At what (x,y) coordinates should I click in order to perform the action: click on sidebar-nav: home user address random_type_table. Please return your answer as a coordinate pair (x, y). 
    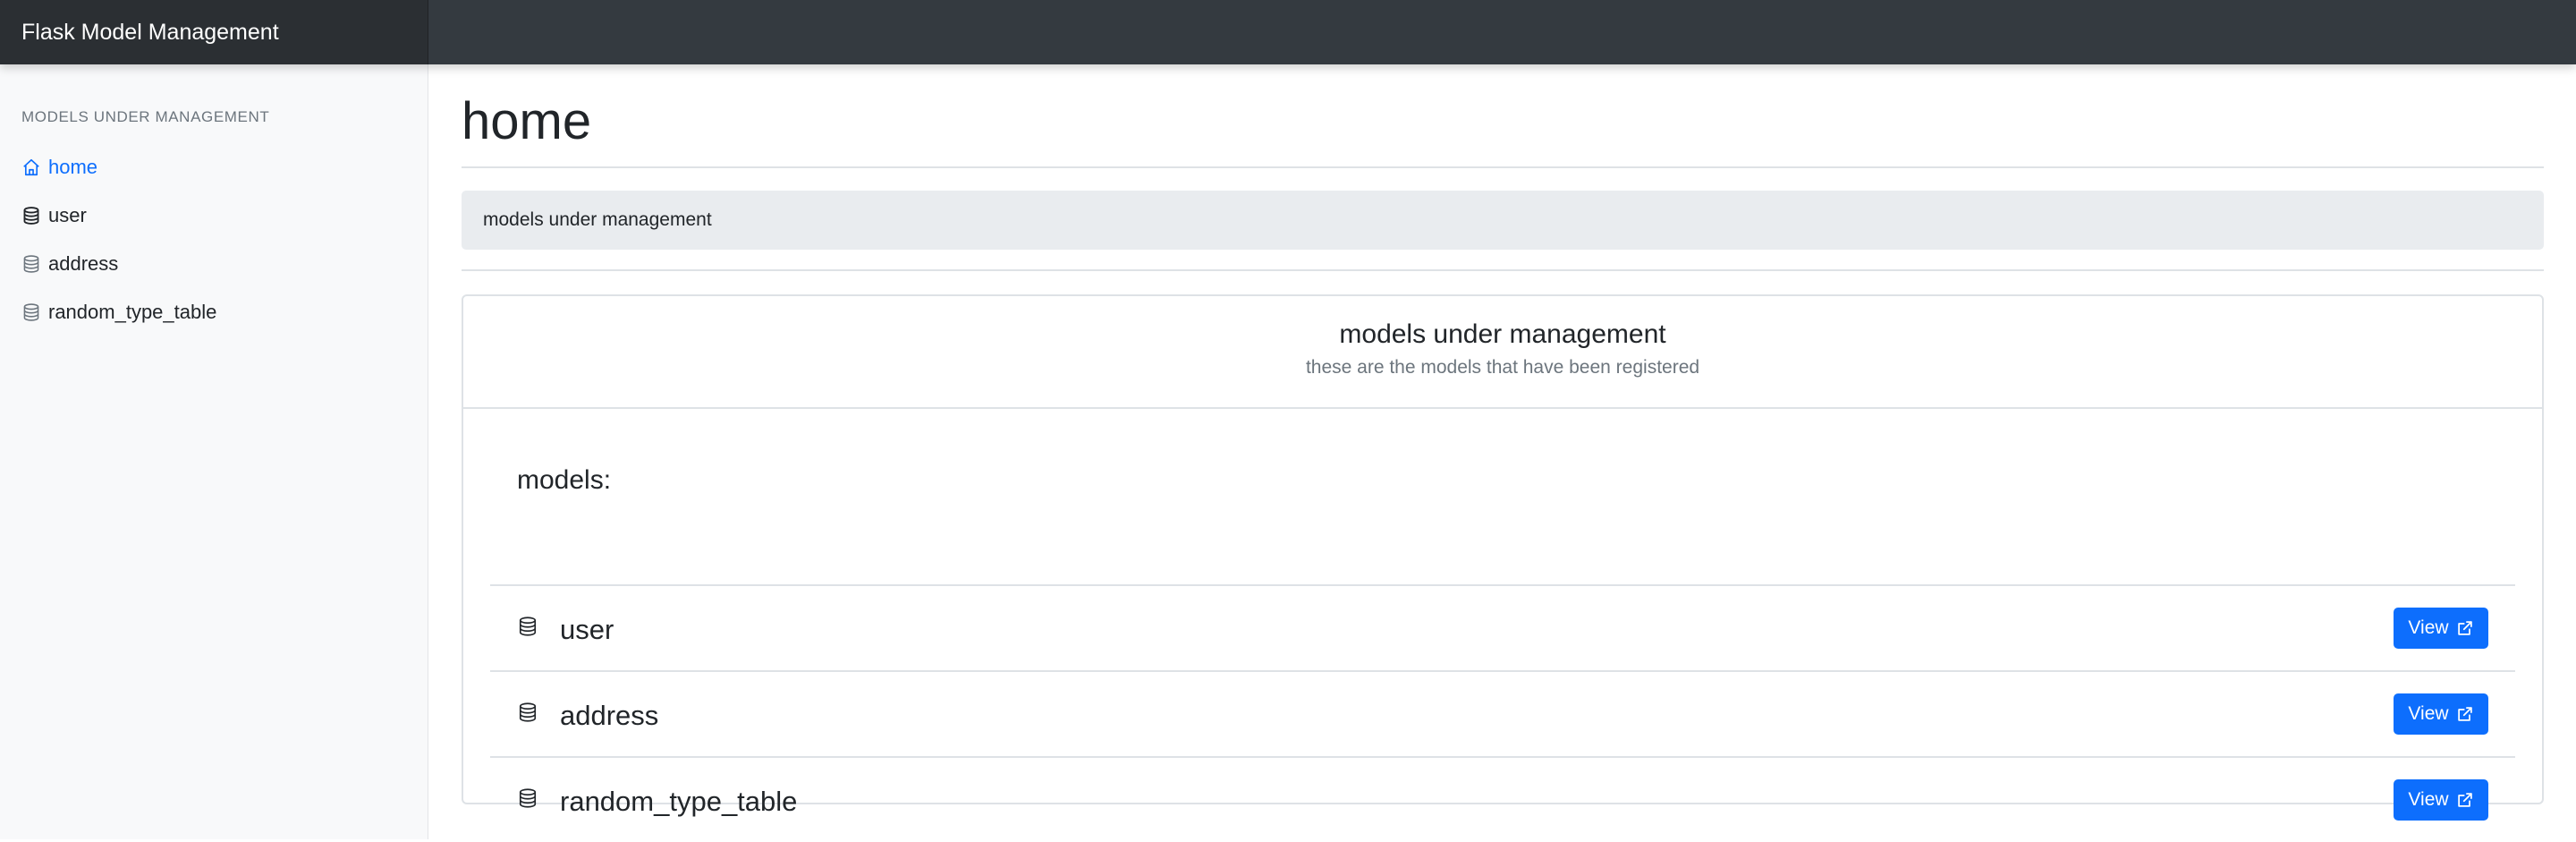
    Looking at the image, I should click on (214, 240).